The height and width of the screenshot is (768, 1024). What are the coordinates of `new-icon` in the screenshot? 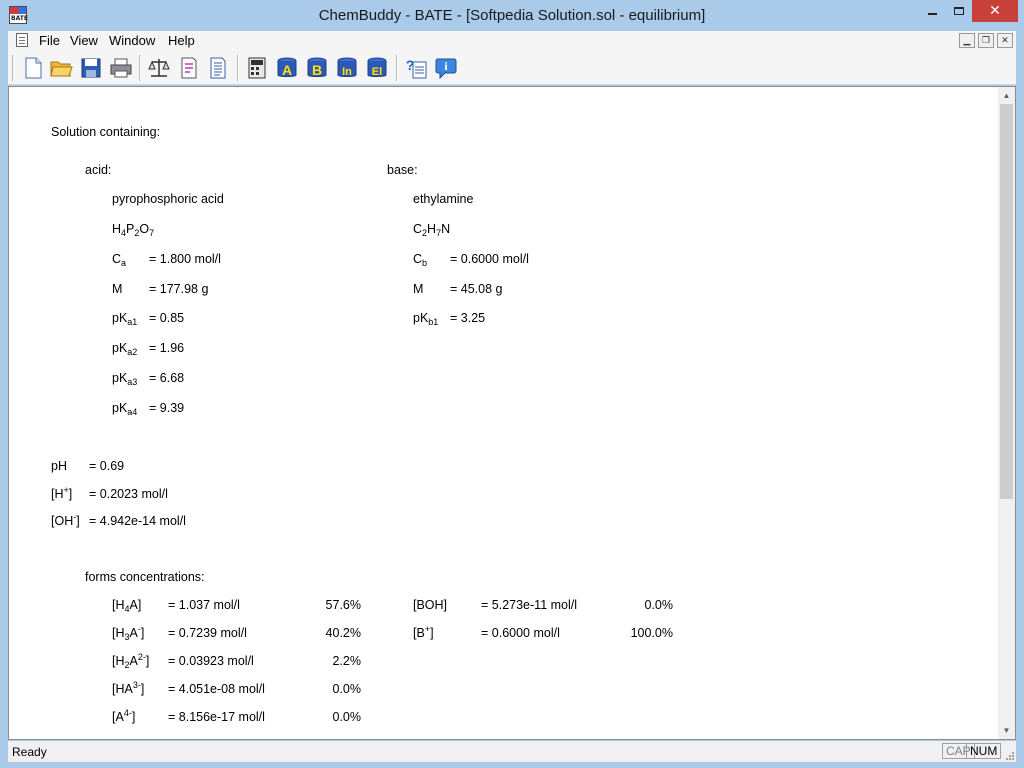 It's located at (33, 68).